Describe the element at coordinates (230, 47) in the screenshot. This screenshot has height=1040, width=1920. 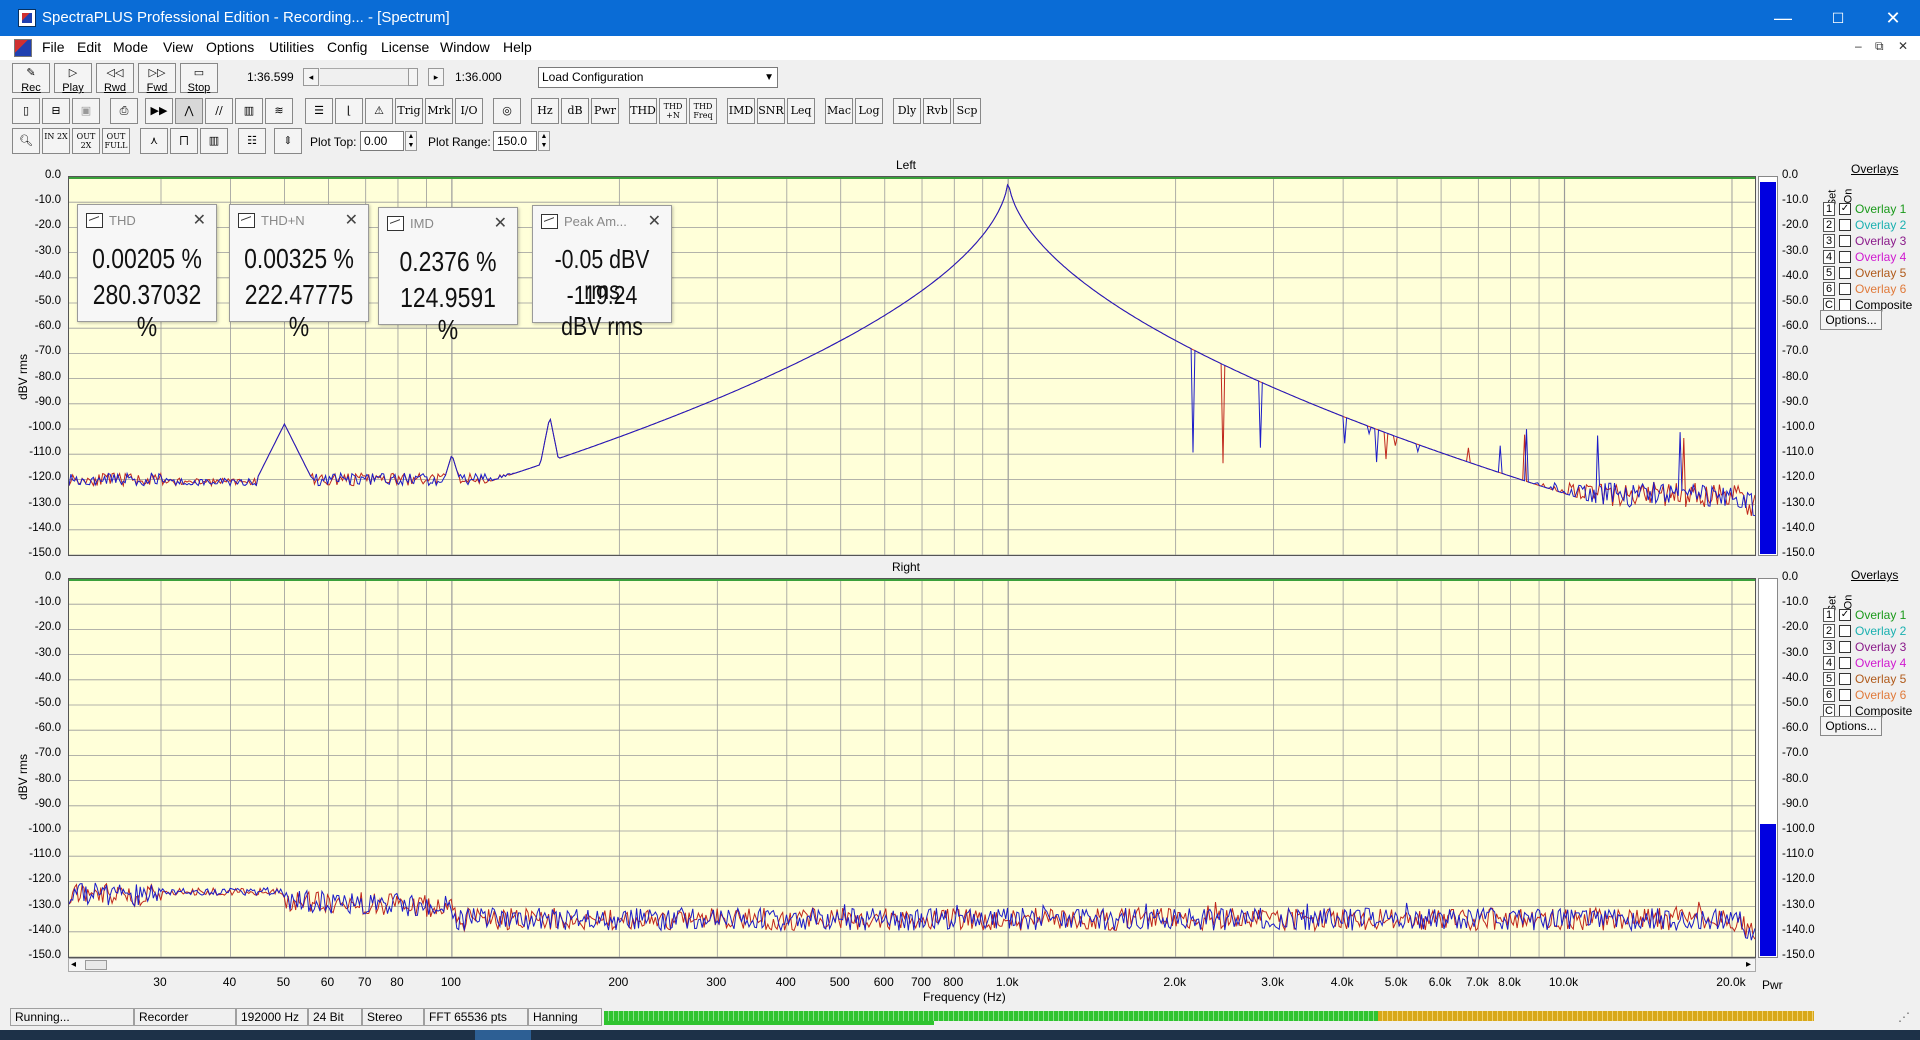
I see `menu-options: Options` at that location.